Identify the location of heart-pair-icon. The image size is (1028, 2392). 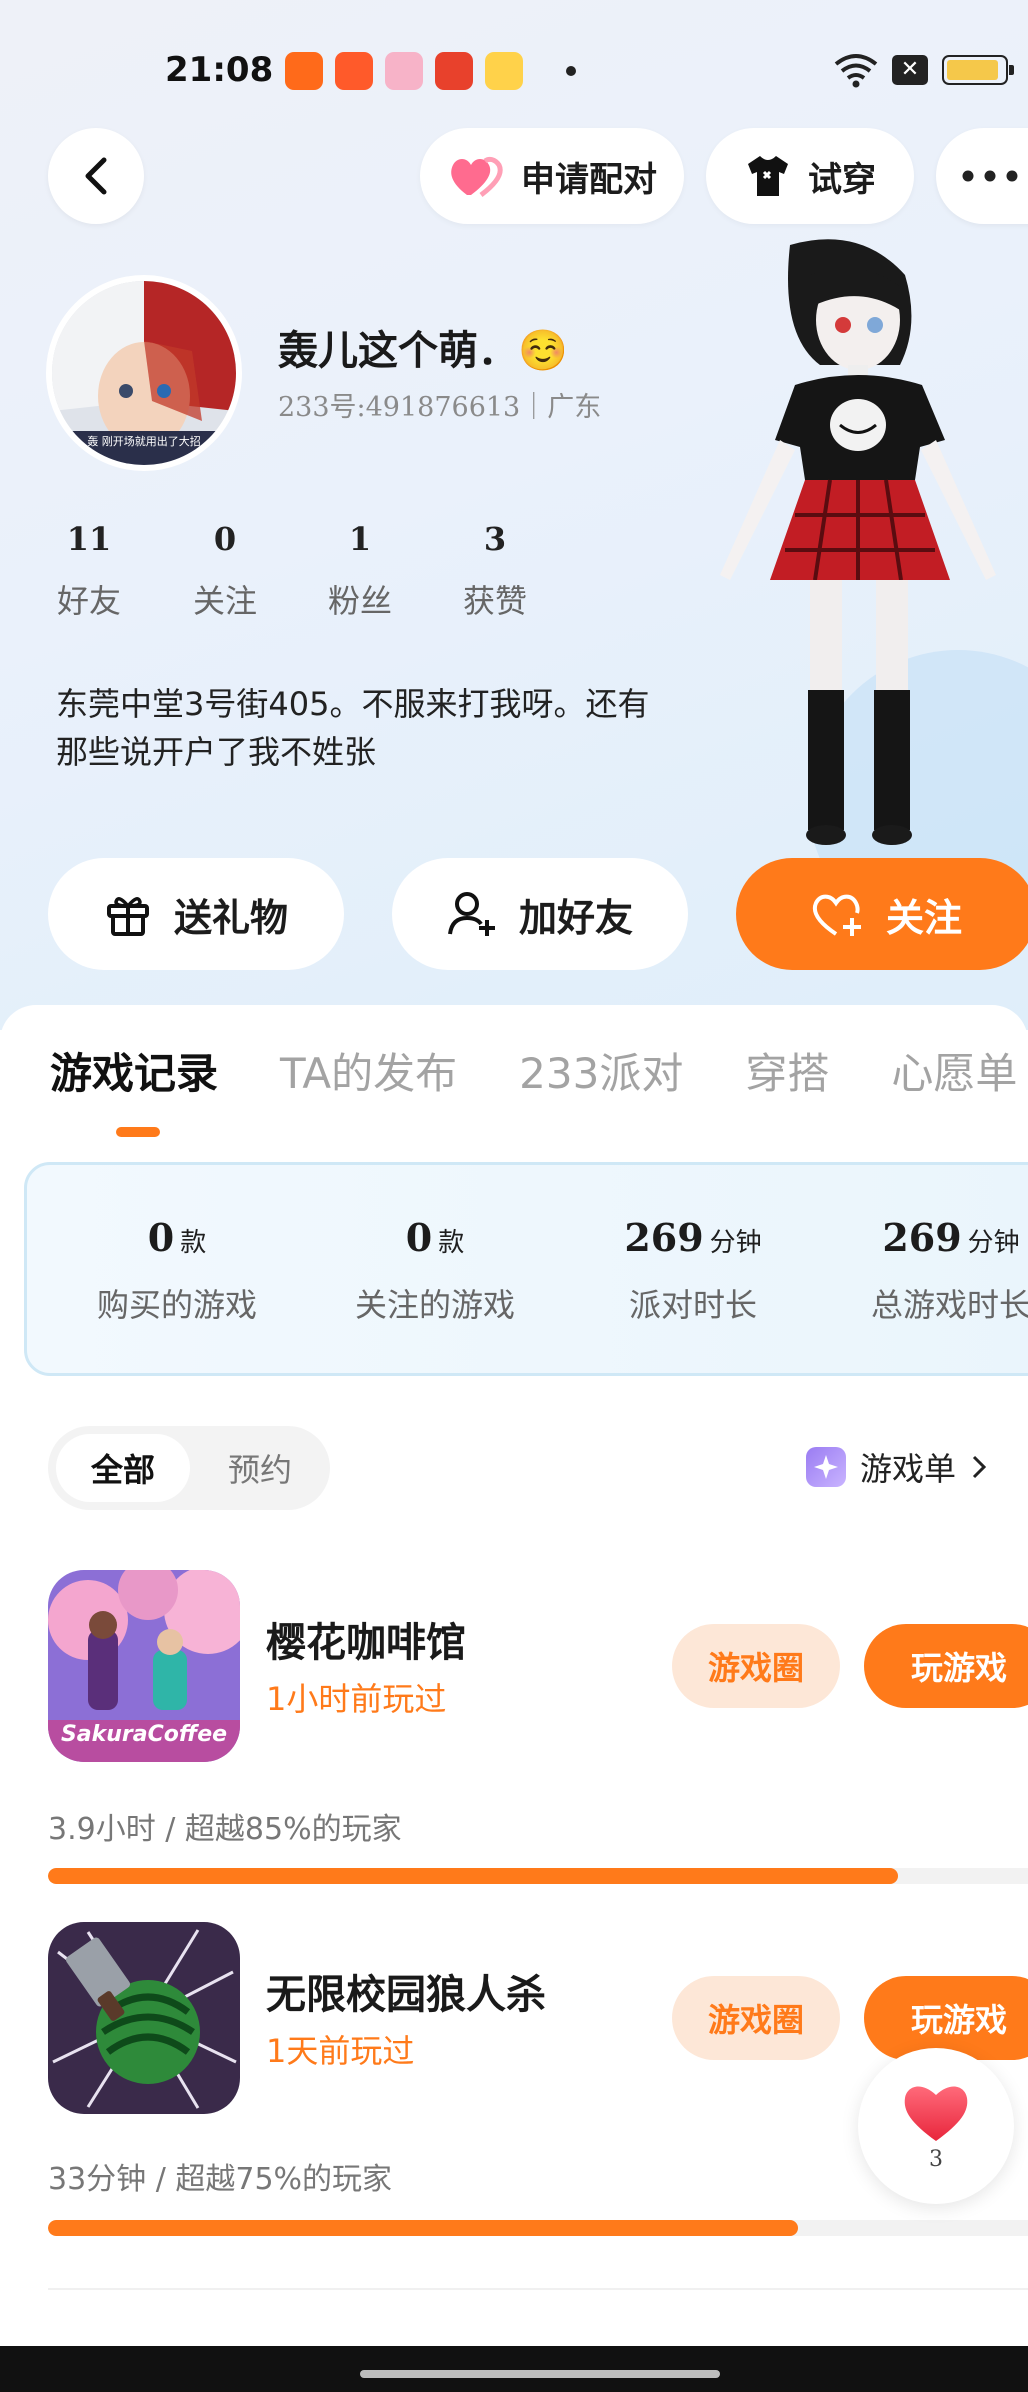
(477, 176).